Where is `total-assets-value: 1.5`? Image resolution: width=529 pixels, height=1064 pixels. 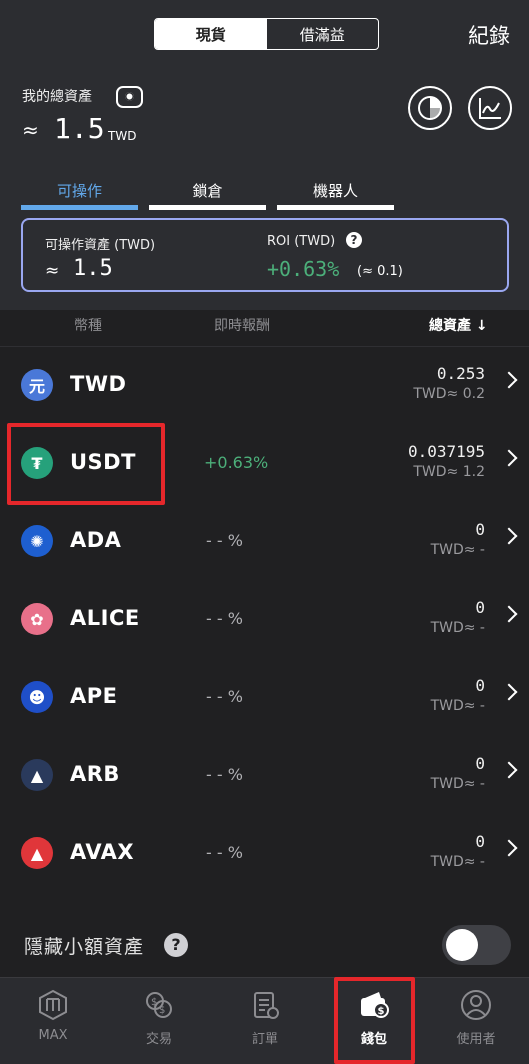 total-assets-value: 1.5 is located at coordinates (79, 128).